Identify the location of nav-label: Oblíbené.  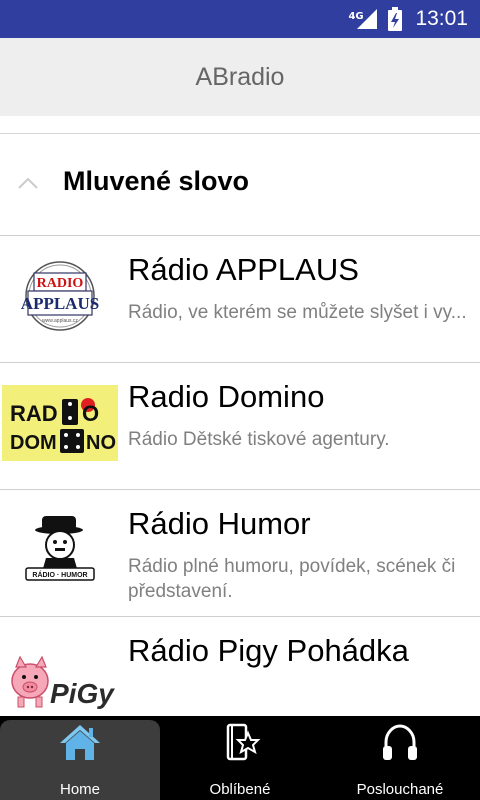
(240, 789).